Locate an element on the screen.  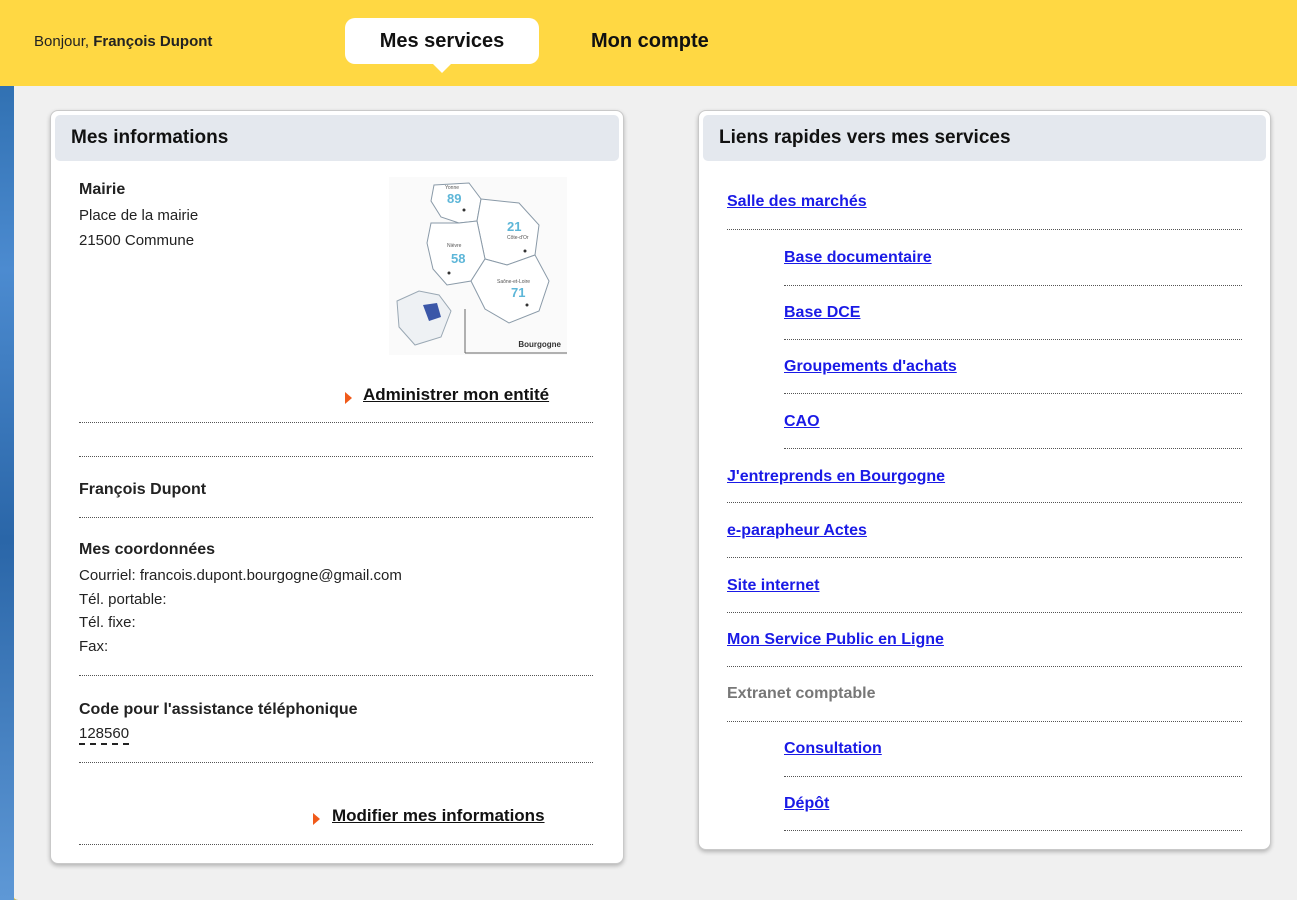
support-code: 128560 is located at coordinates (104, 735).